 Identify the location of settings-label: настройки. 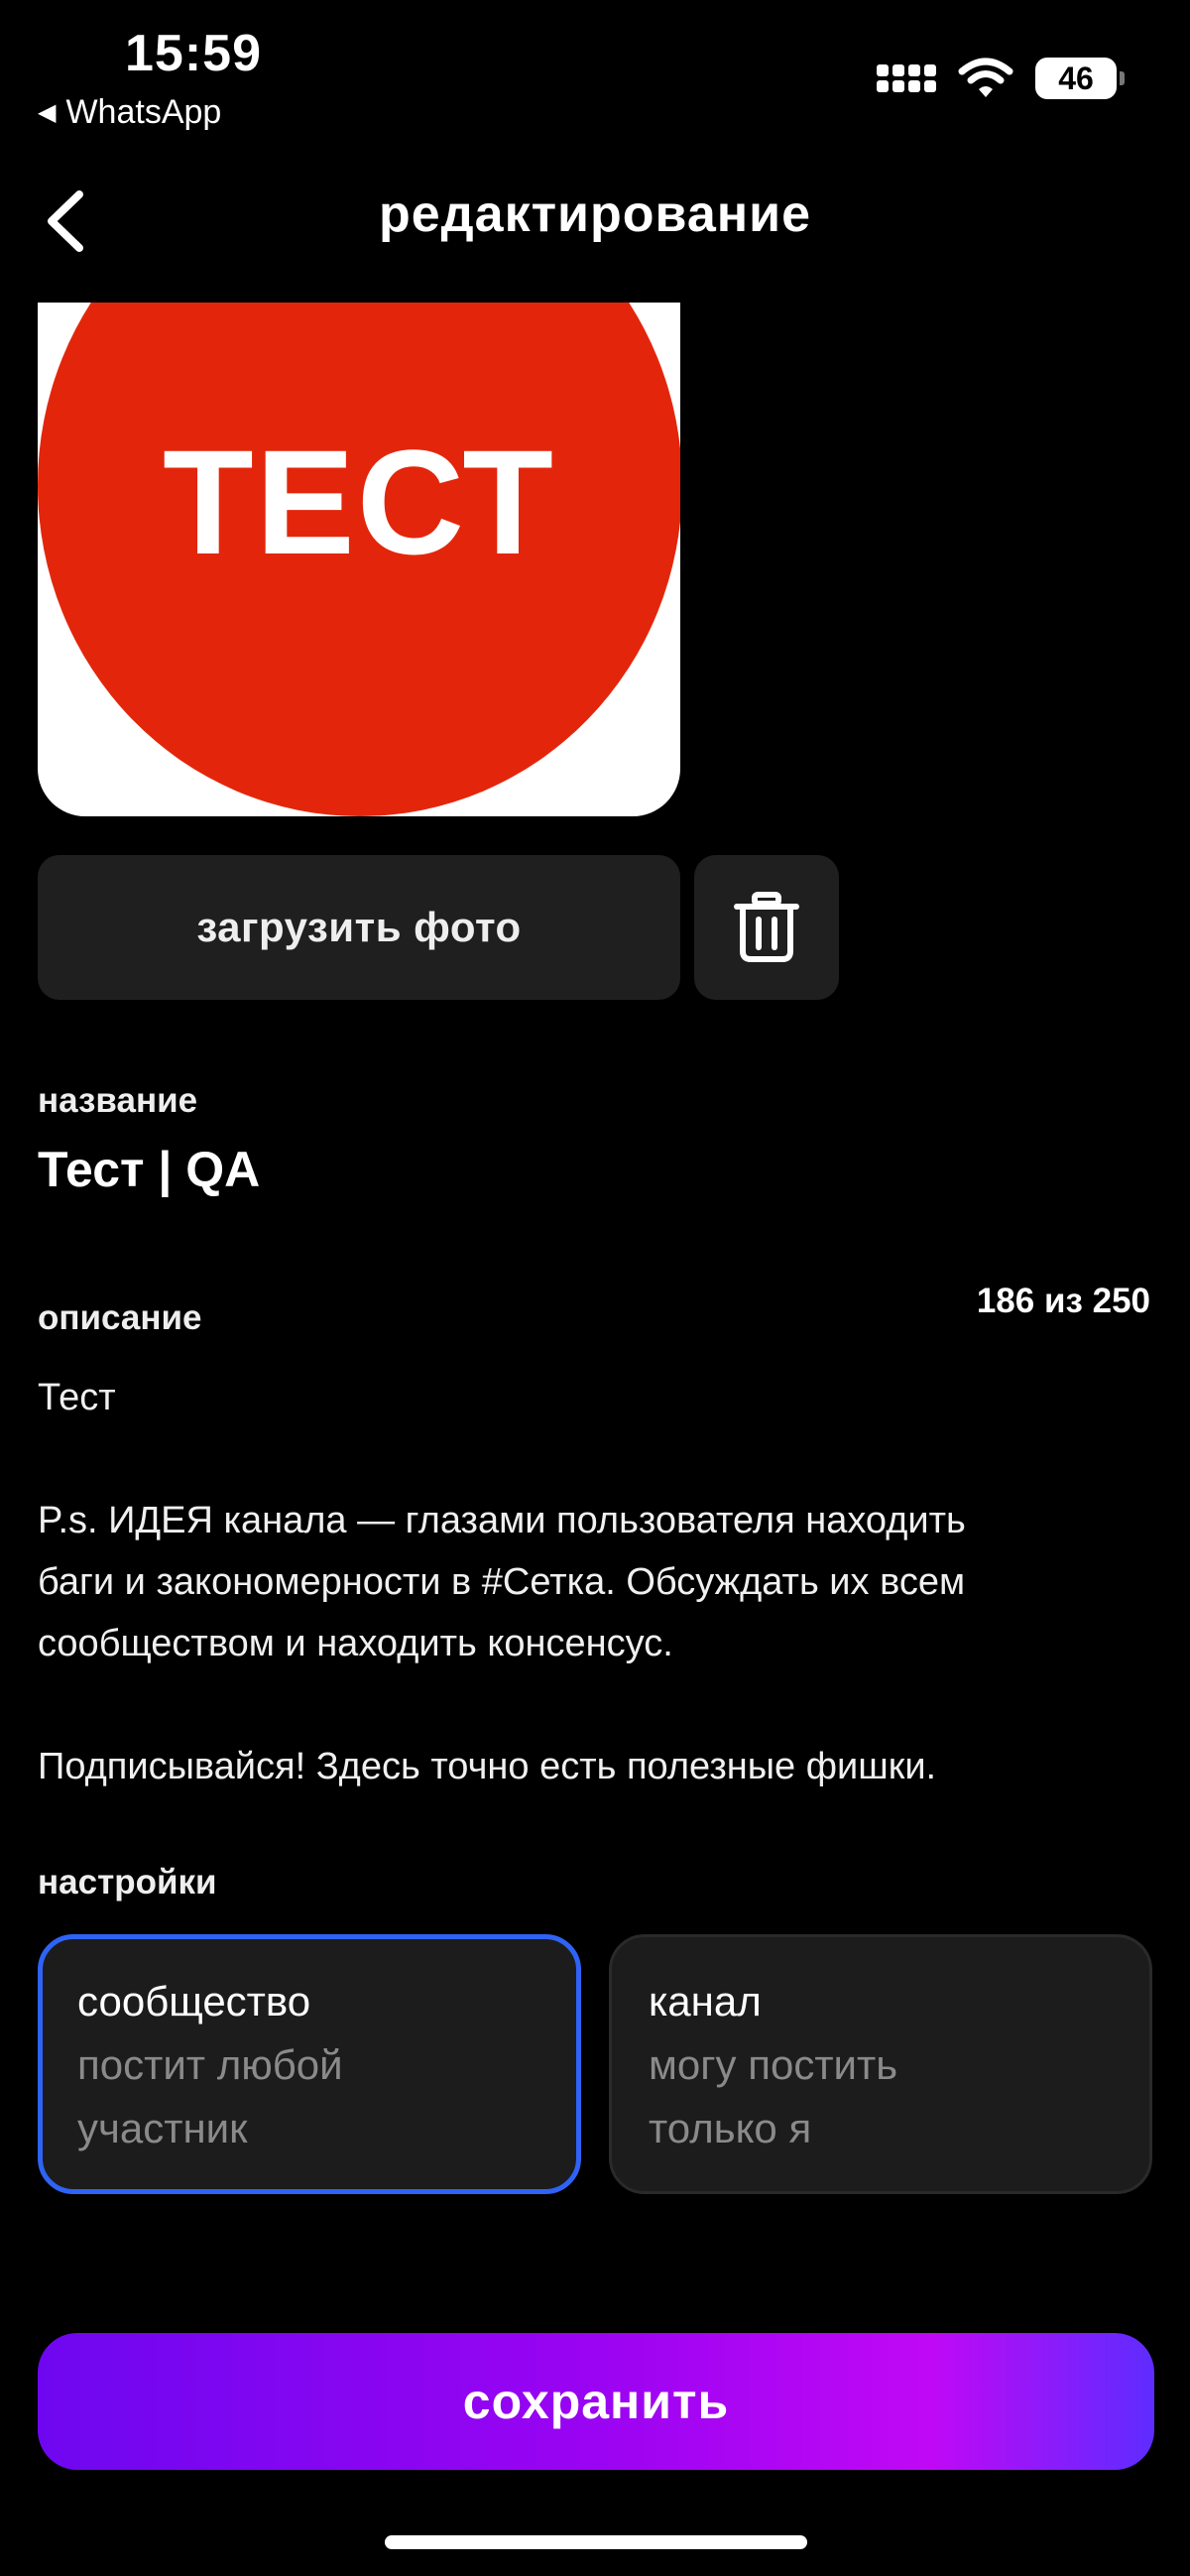
(127, 1882).